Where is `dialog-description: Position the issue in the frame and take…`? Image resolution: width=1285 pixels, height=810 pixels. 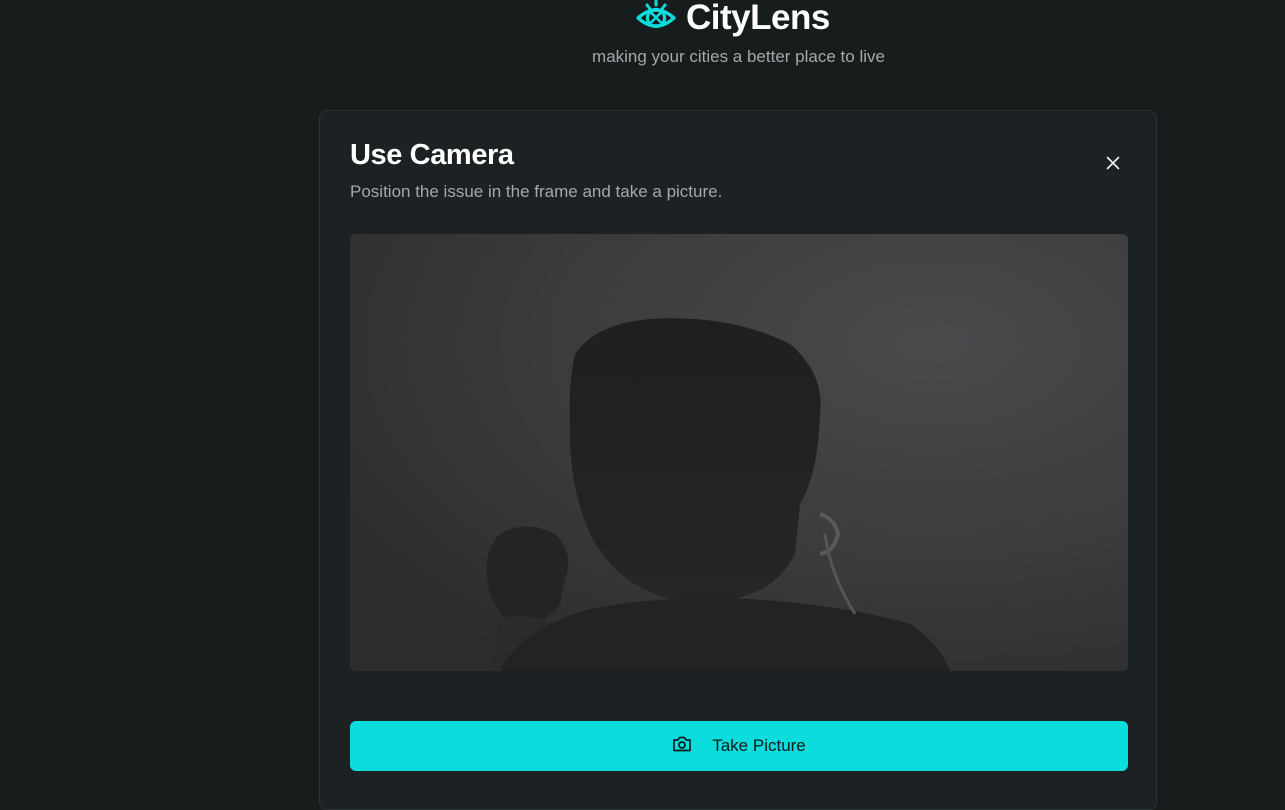
dialog-description: Position the issue in the frame and take… is located at coordinates (536, 191).